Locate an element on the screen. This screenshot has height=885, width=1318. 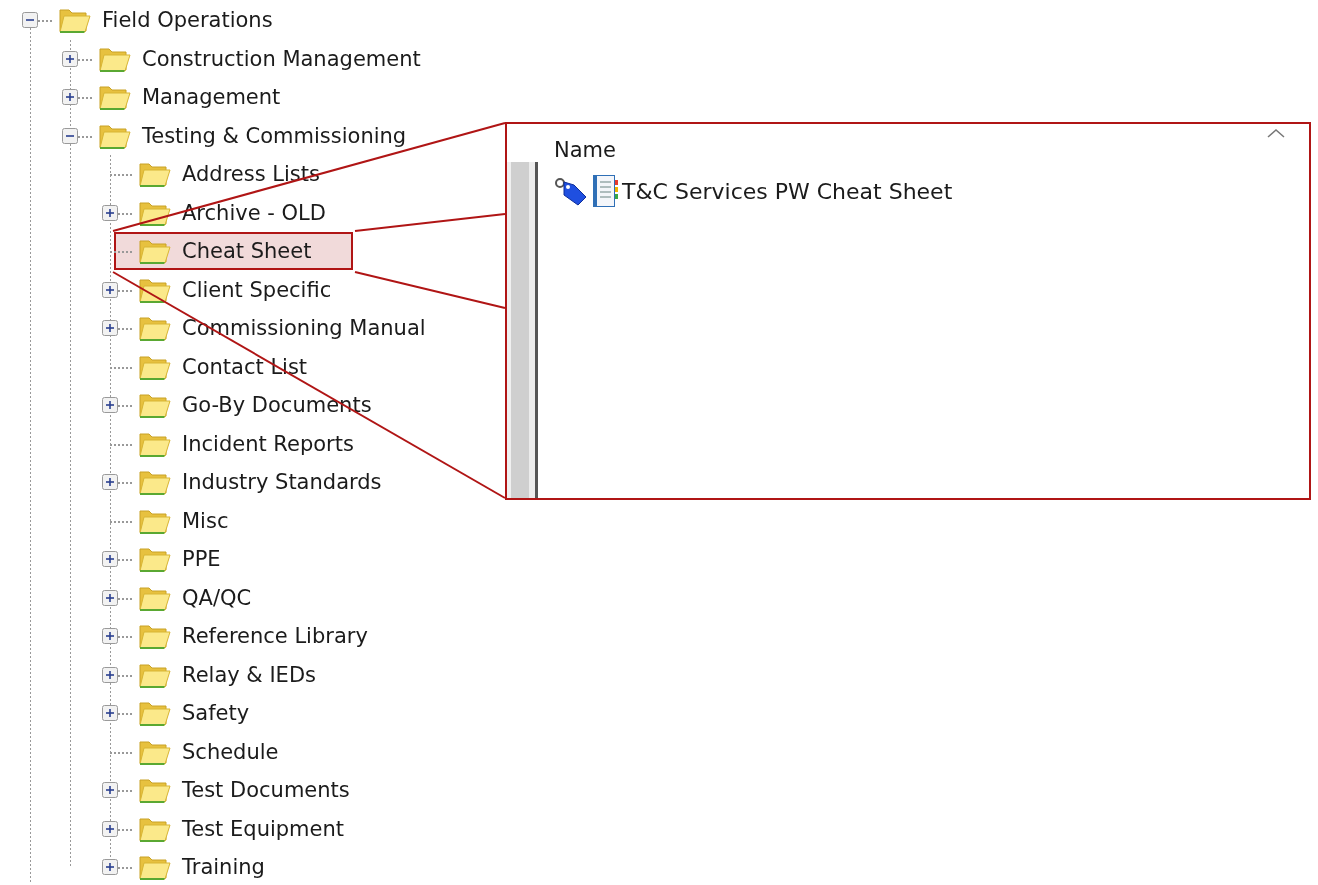
tree-item: Safety is located at coordinates (212, 713).